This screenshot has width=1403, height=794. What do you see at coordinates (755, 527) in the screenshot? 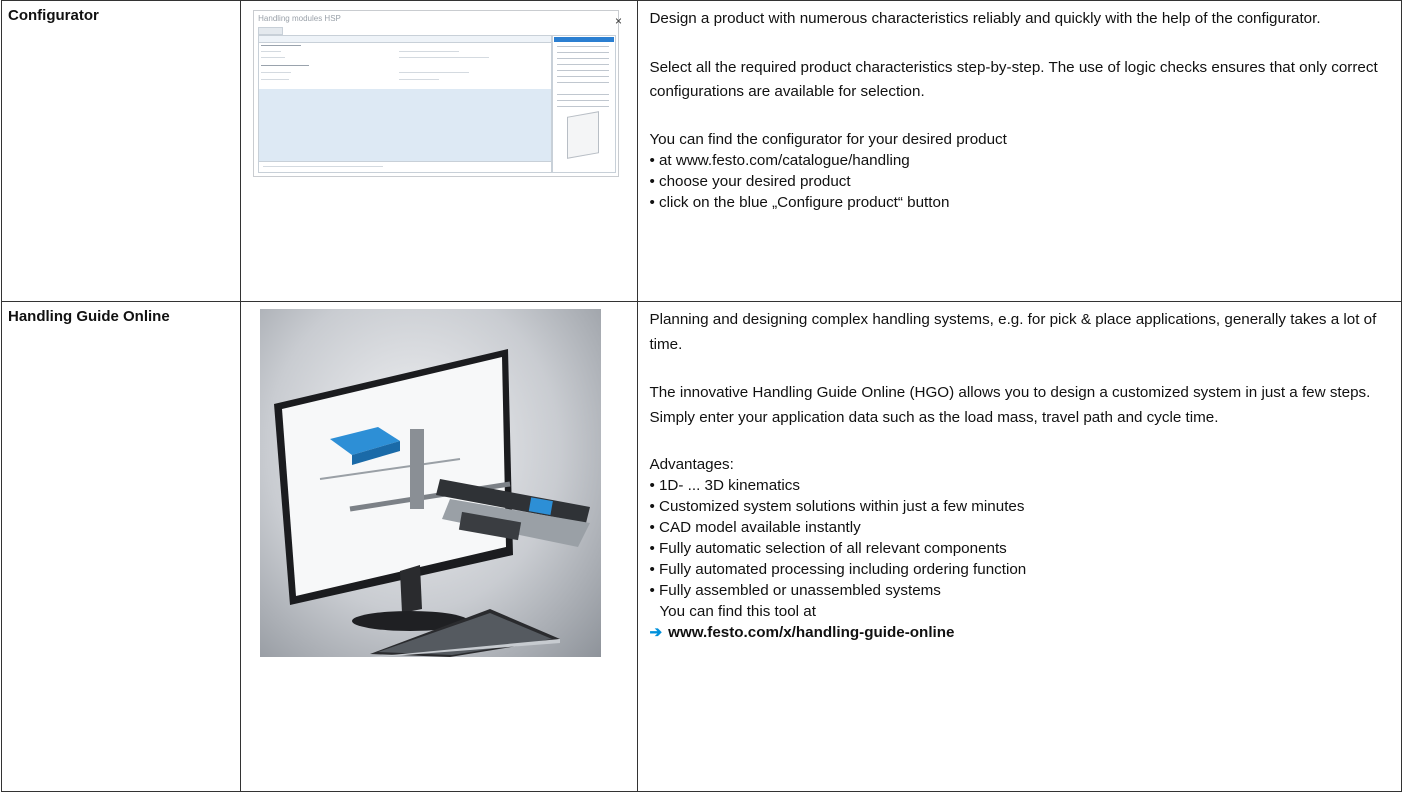
I see `list-item: • CAD model available instantly` at bounding box center [755, 527].